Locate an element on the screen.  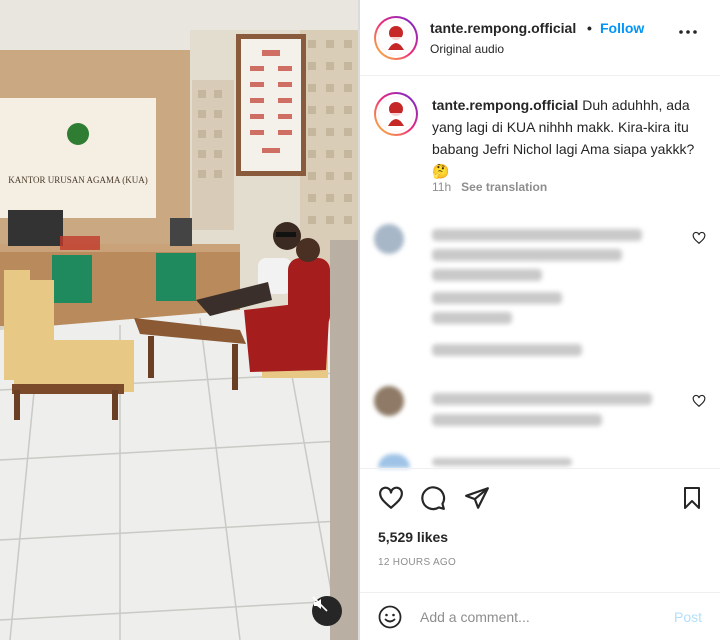
comment-icon is located at coordinates (433, 498).